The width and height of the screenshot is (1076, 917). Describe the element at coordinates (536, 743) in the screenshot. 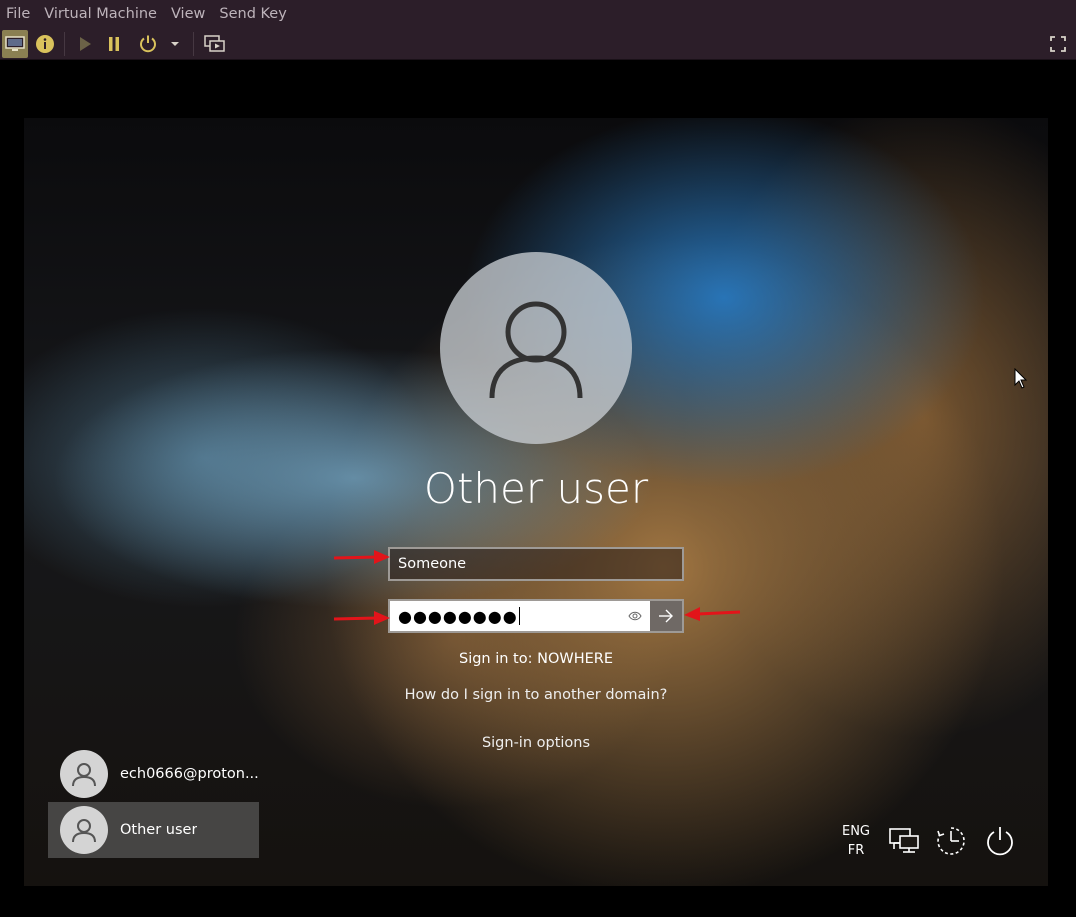

I see `sign-in-options-link: Sign-in options` at that location.